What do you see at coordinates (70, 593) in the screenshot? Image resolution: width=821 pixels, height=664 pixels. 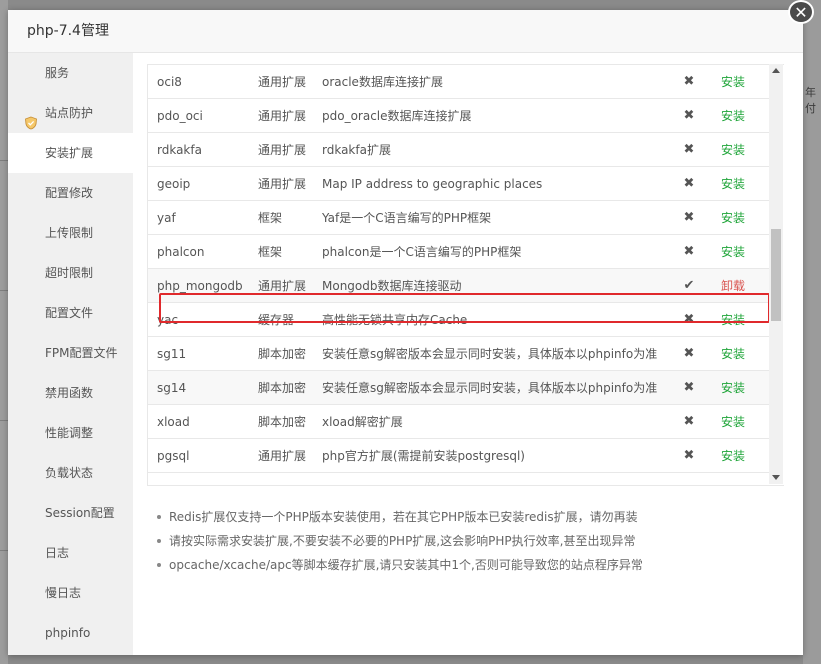 I see `sidebar-item-slow-log: 慢日志` at bounding box center [70, 593].